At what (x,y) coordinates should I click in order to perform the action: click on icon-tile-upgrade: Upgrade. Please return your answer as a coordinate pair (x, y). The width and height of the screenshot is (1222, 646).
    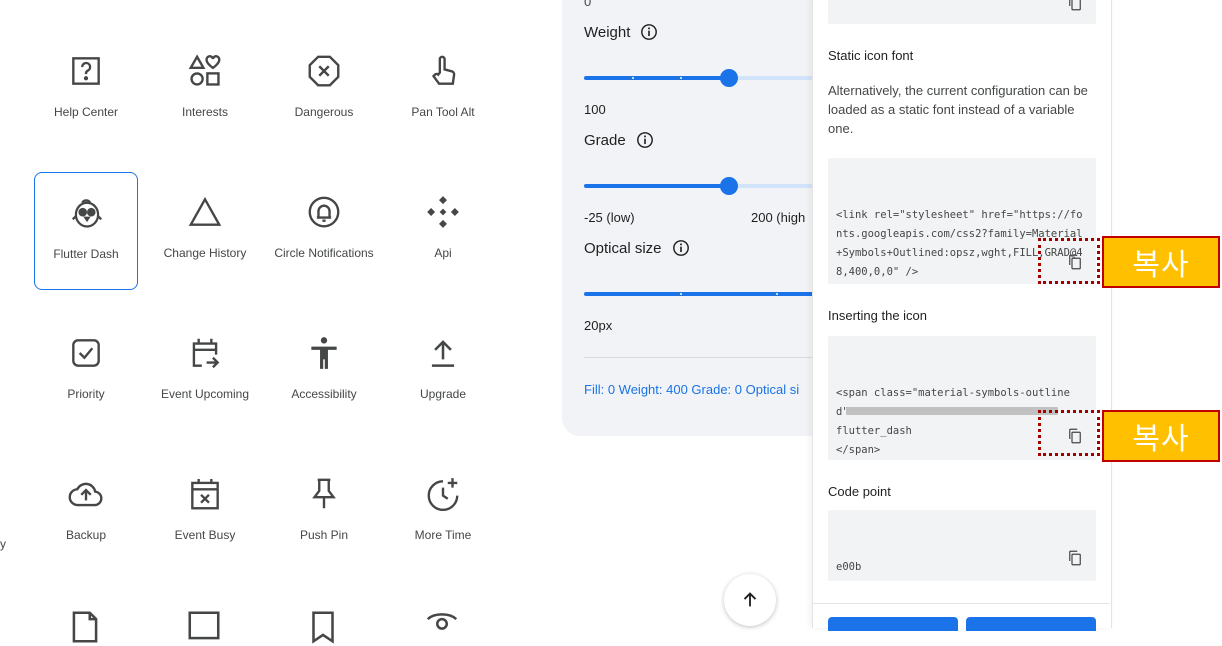
    Looking at the image, I should click on (443, 372).